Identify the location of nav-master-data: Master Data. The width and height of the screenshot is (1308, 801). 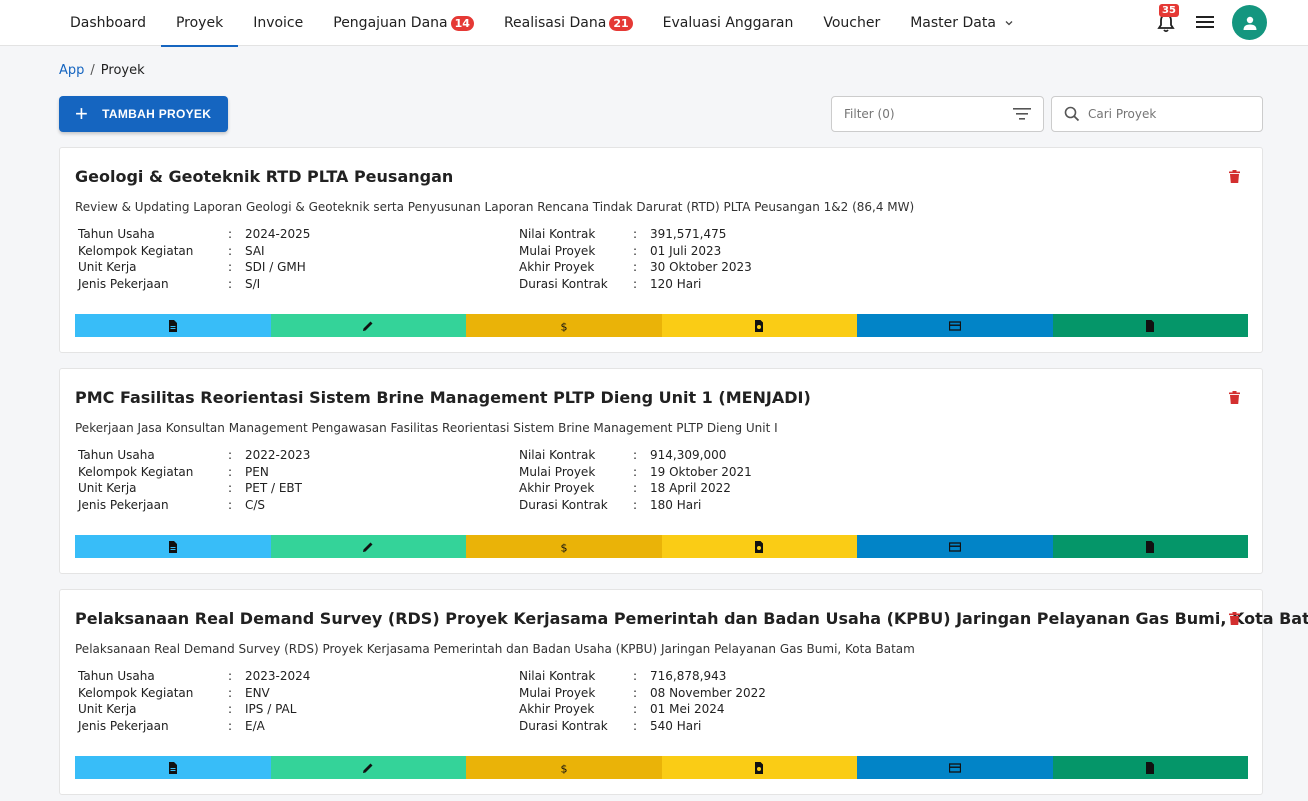
(962, 23).